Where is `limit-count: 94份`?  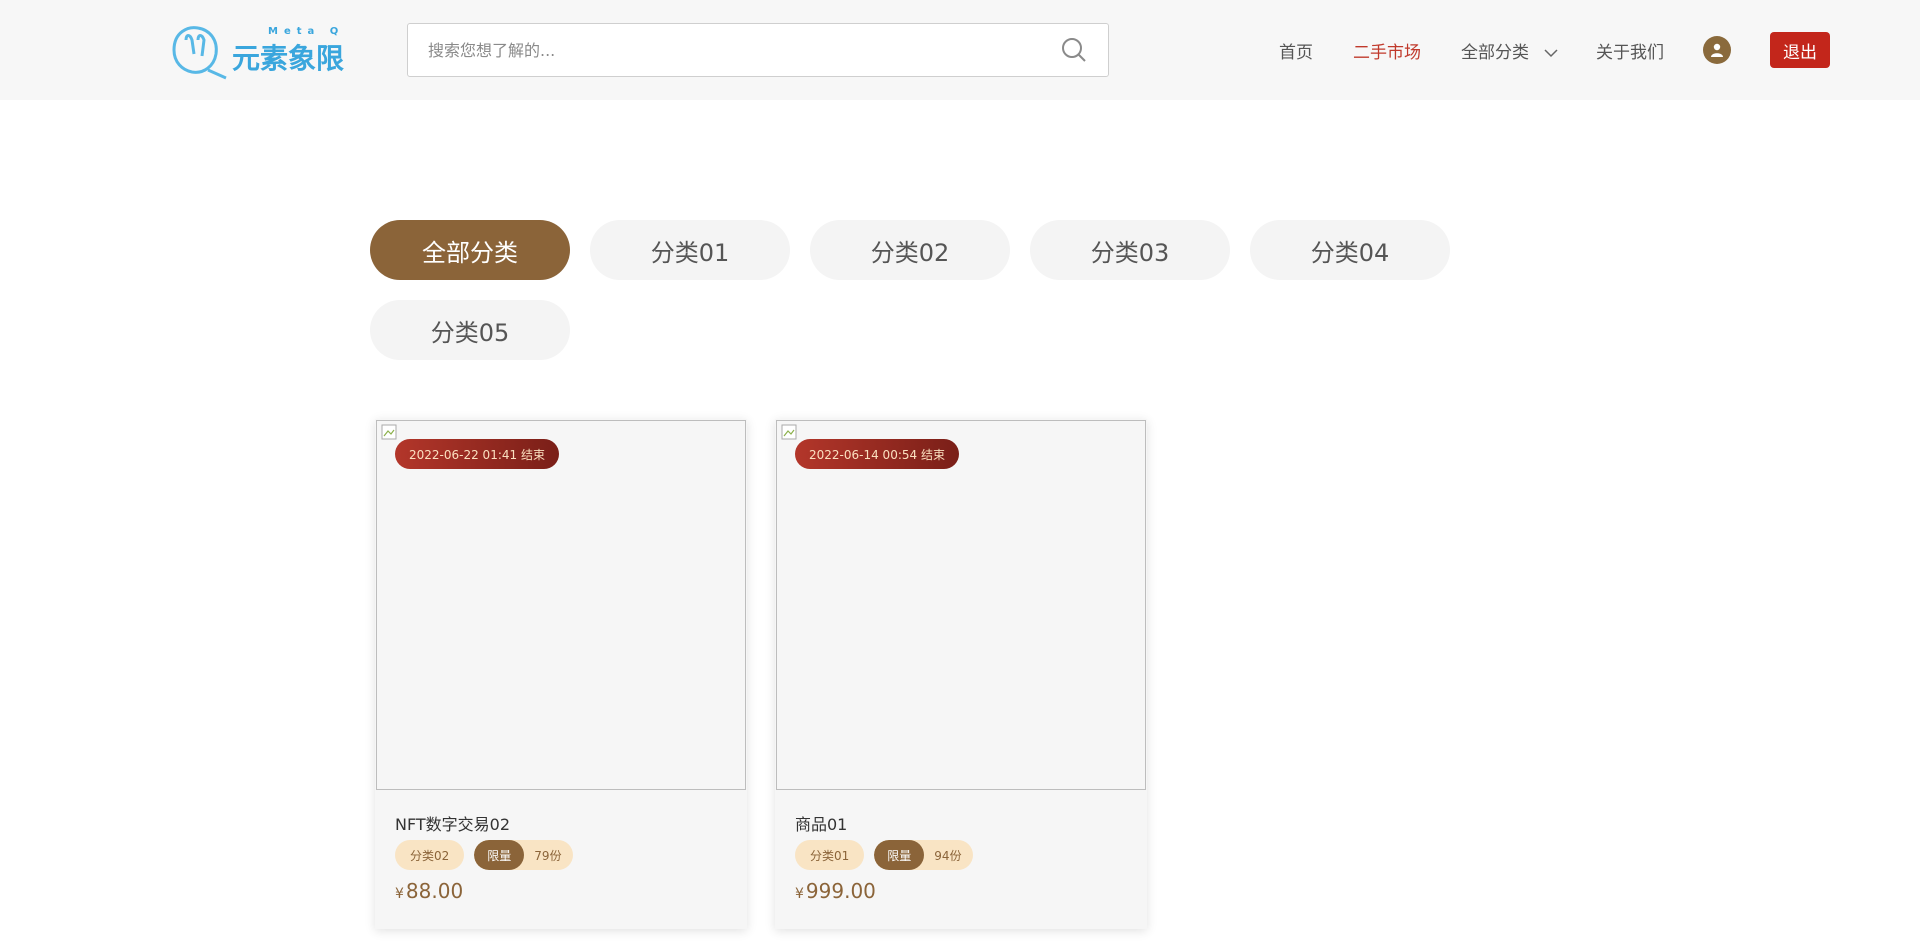
limit-count: 94份 is located at coordinates (948, 855).